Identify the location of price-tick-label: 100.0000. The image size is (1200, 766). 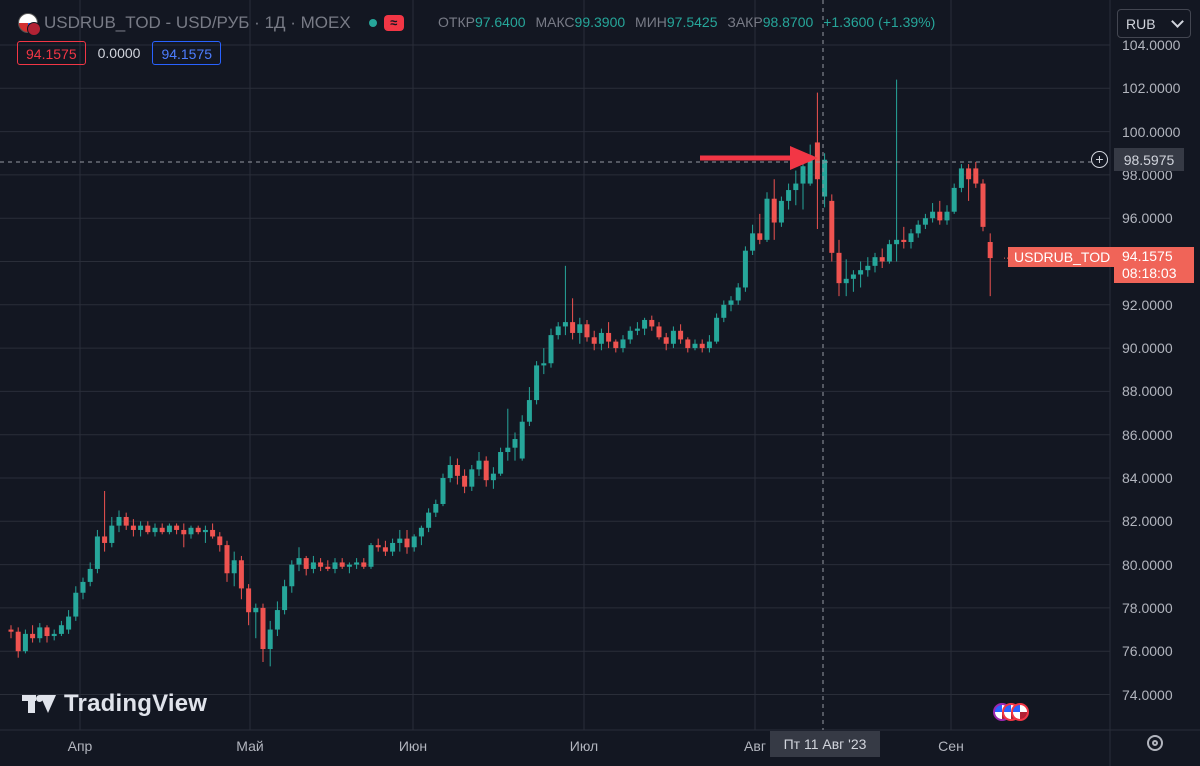
(1151, 131).